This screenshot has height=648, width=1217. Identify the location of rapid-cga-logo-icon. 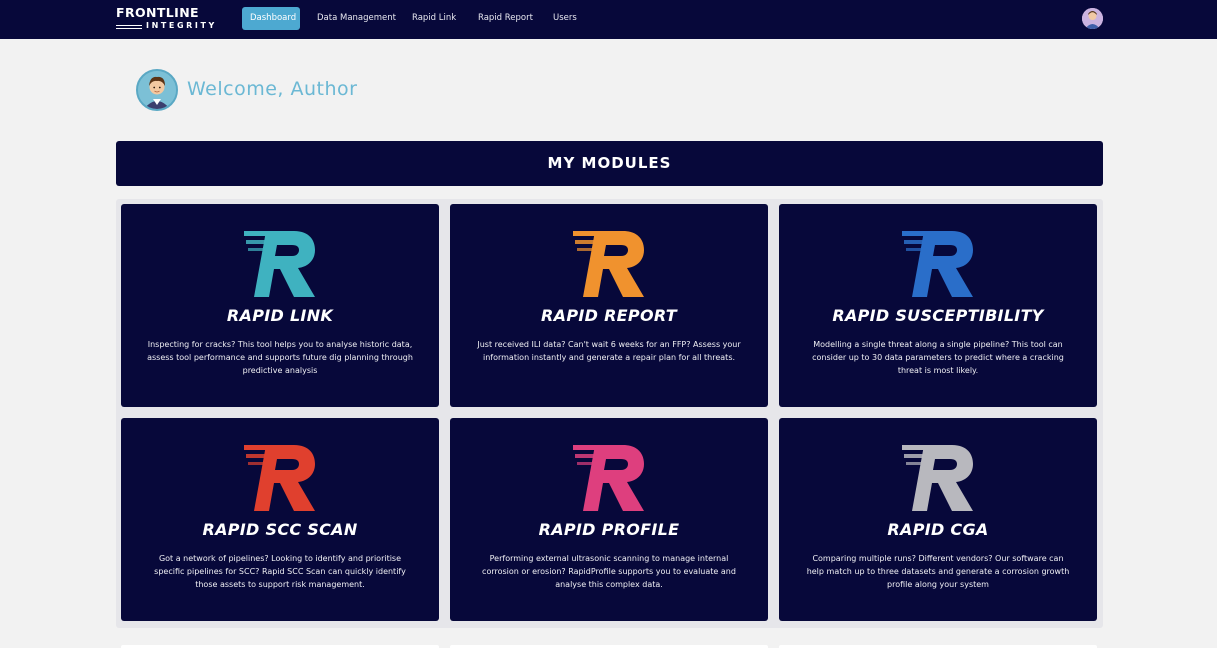
(937, 478).